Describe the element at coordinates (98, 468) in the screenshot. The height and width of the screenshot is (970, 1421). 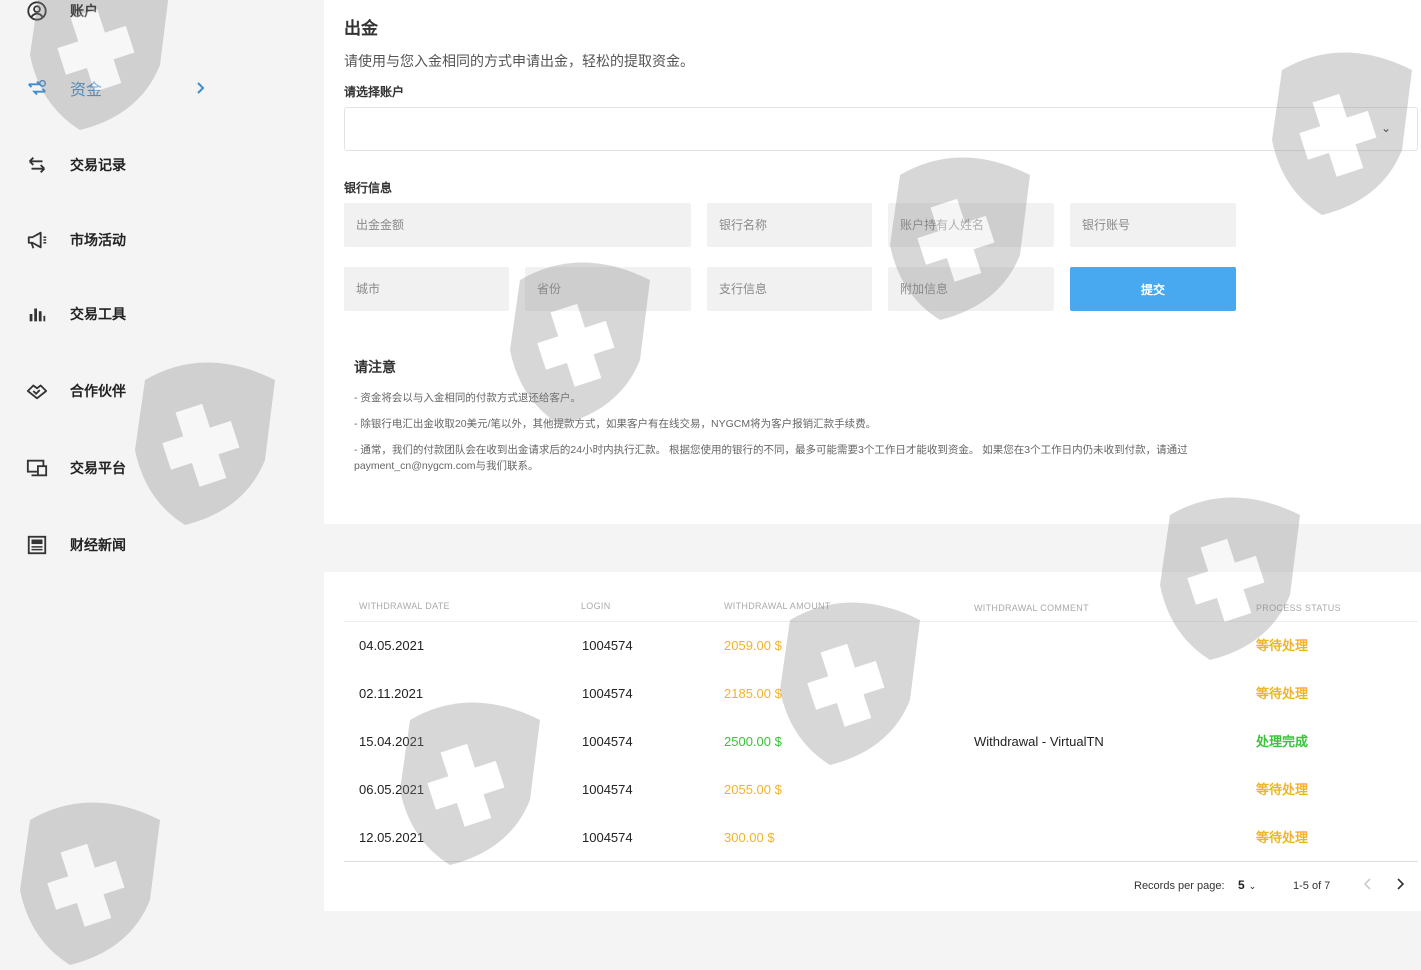
I see `sidebar-item-label: 交易平台` at that location.